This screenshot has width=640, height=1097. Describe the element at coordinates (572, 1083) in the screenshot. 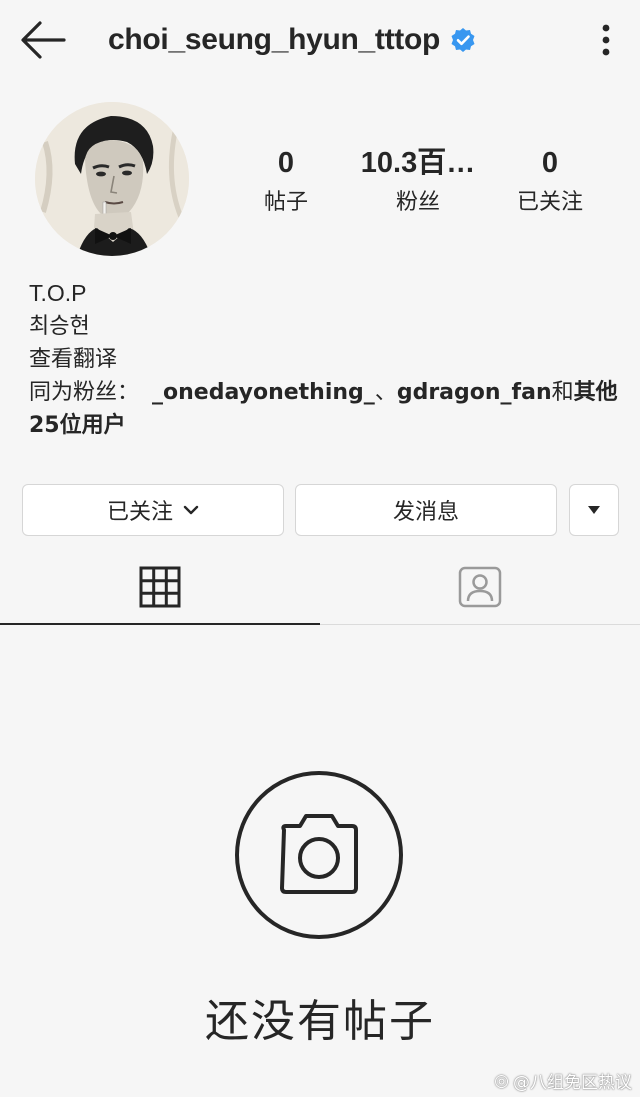

I see `watermark-text: @八组免区热议` at that location.